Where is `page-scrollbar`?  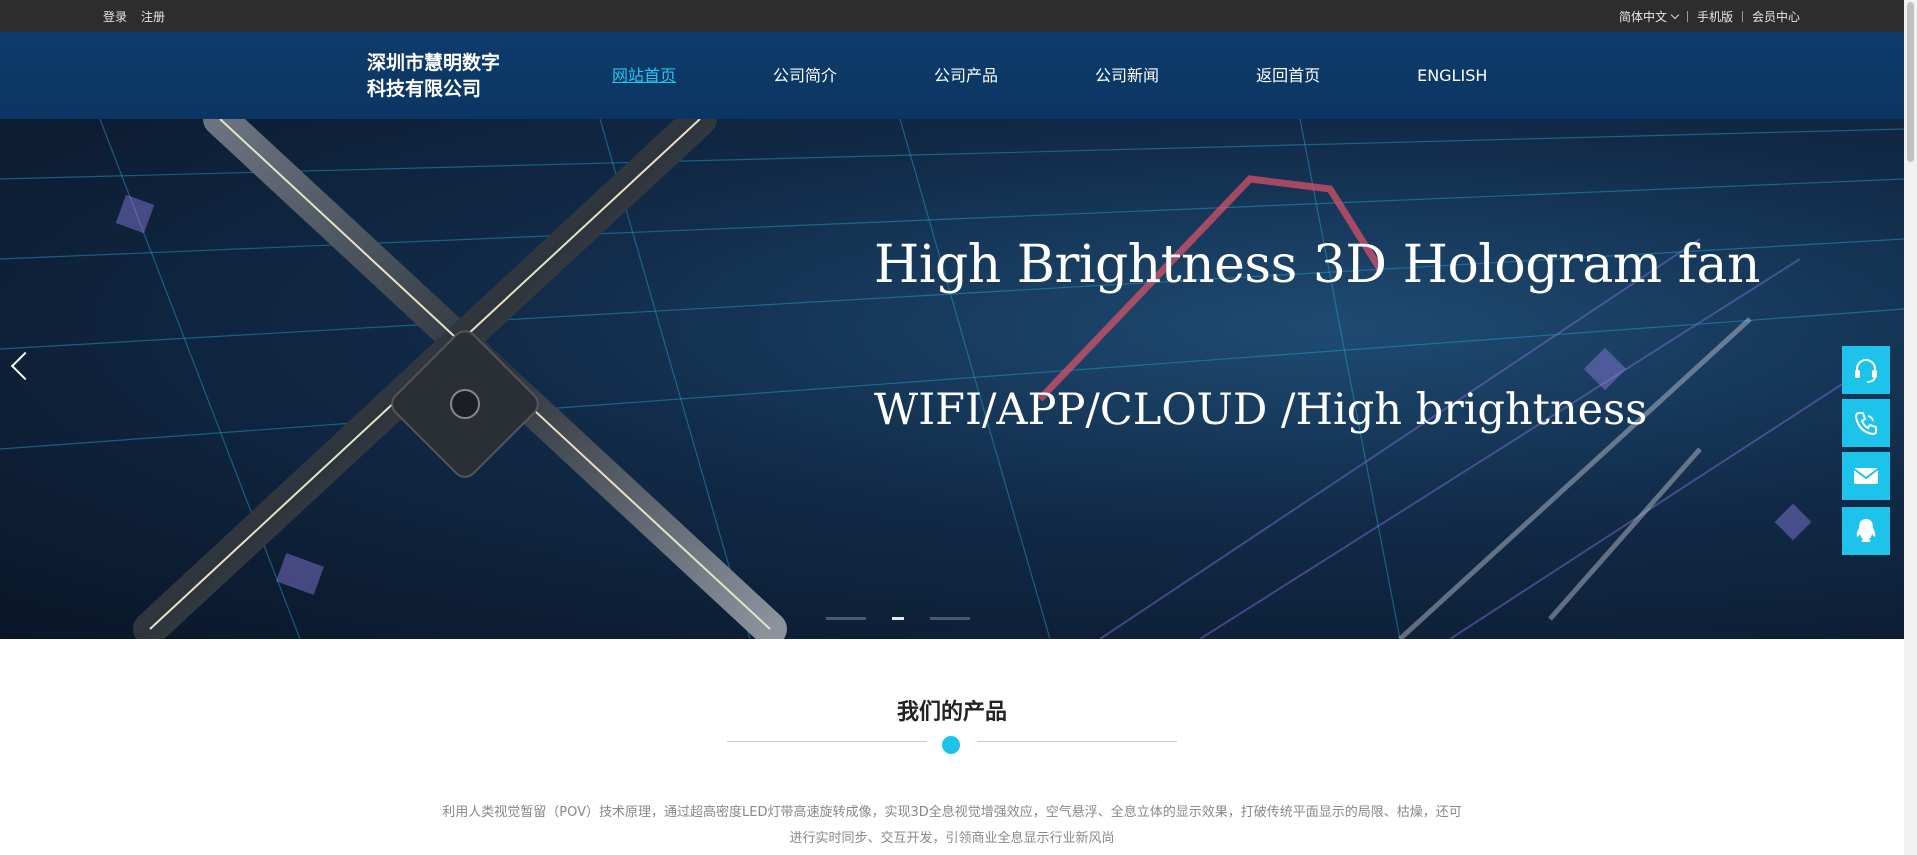 page-scrollbar is located at coordinates (1910, 427).